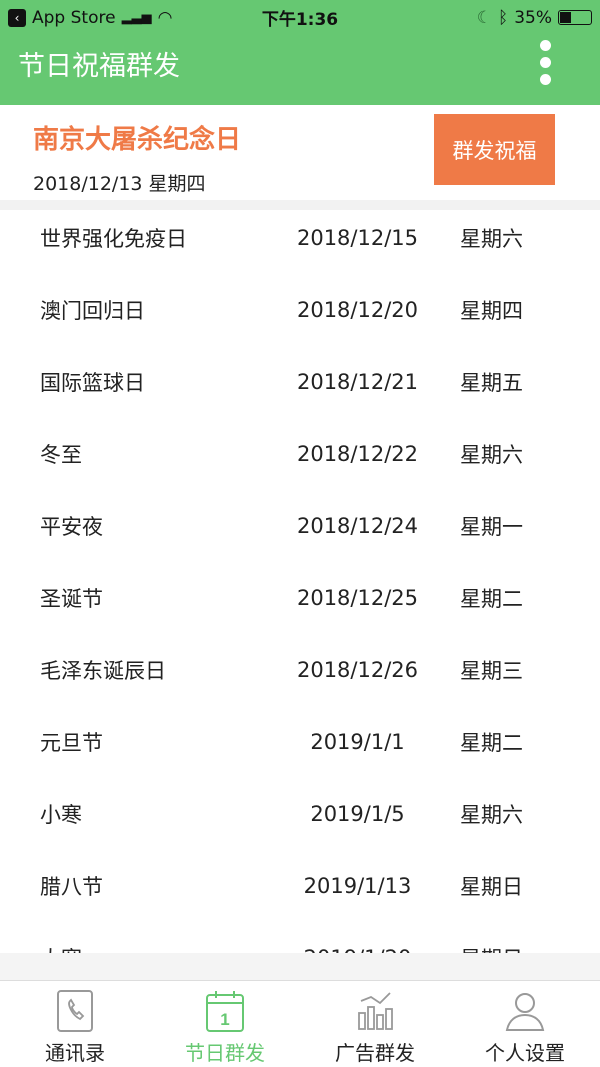  I want to click on signal-icon: ▂▃▅, so click(136, 17).